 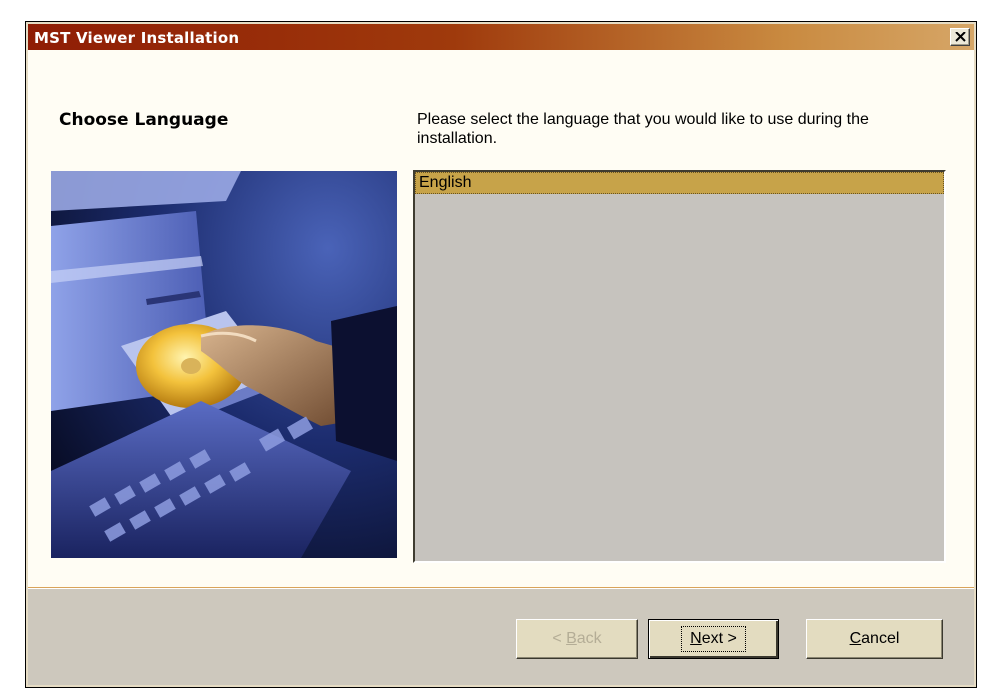 What do you see at coordinates (679, 183) in the screenshot?
I see `language-option-english: English` at bounding box center [679, 183].